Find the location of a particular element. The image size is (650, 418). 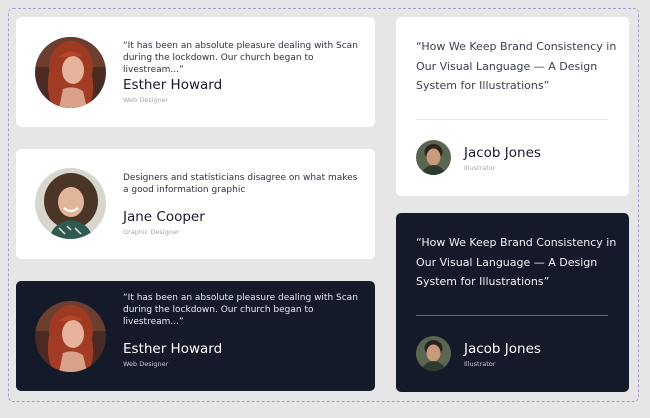

testimonial-name: Jane Cooper is located at coordinates (164, 217).